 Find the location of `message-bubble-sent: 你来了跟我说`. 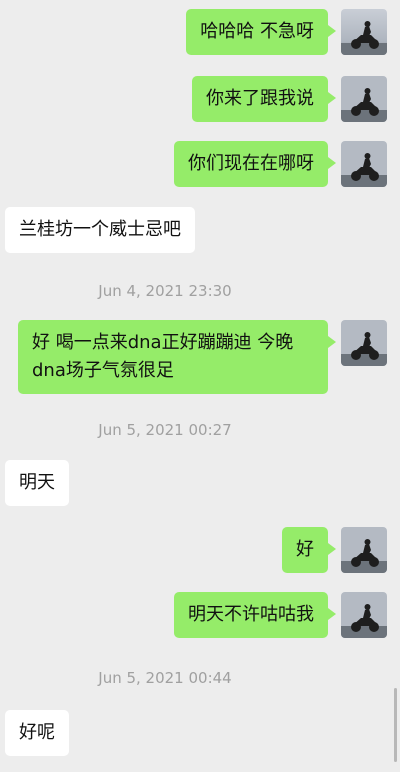

message-bubble-sent: 你来了跟我说 is located at coordinates (264, 99).